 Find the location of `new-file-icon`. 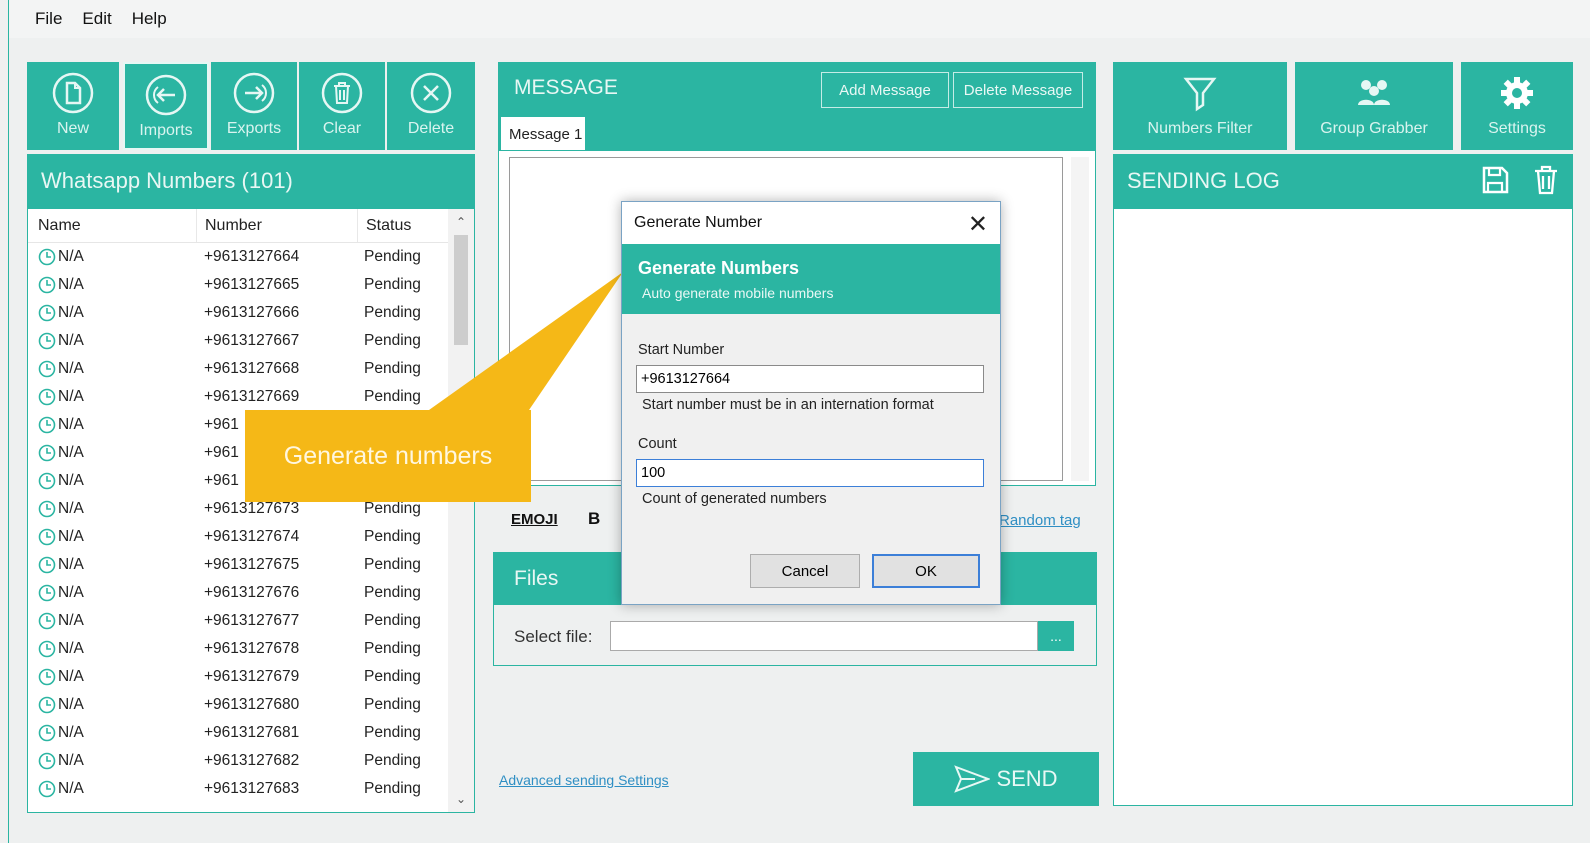

new-file-icon is located at coordinates (73, 93).